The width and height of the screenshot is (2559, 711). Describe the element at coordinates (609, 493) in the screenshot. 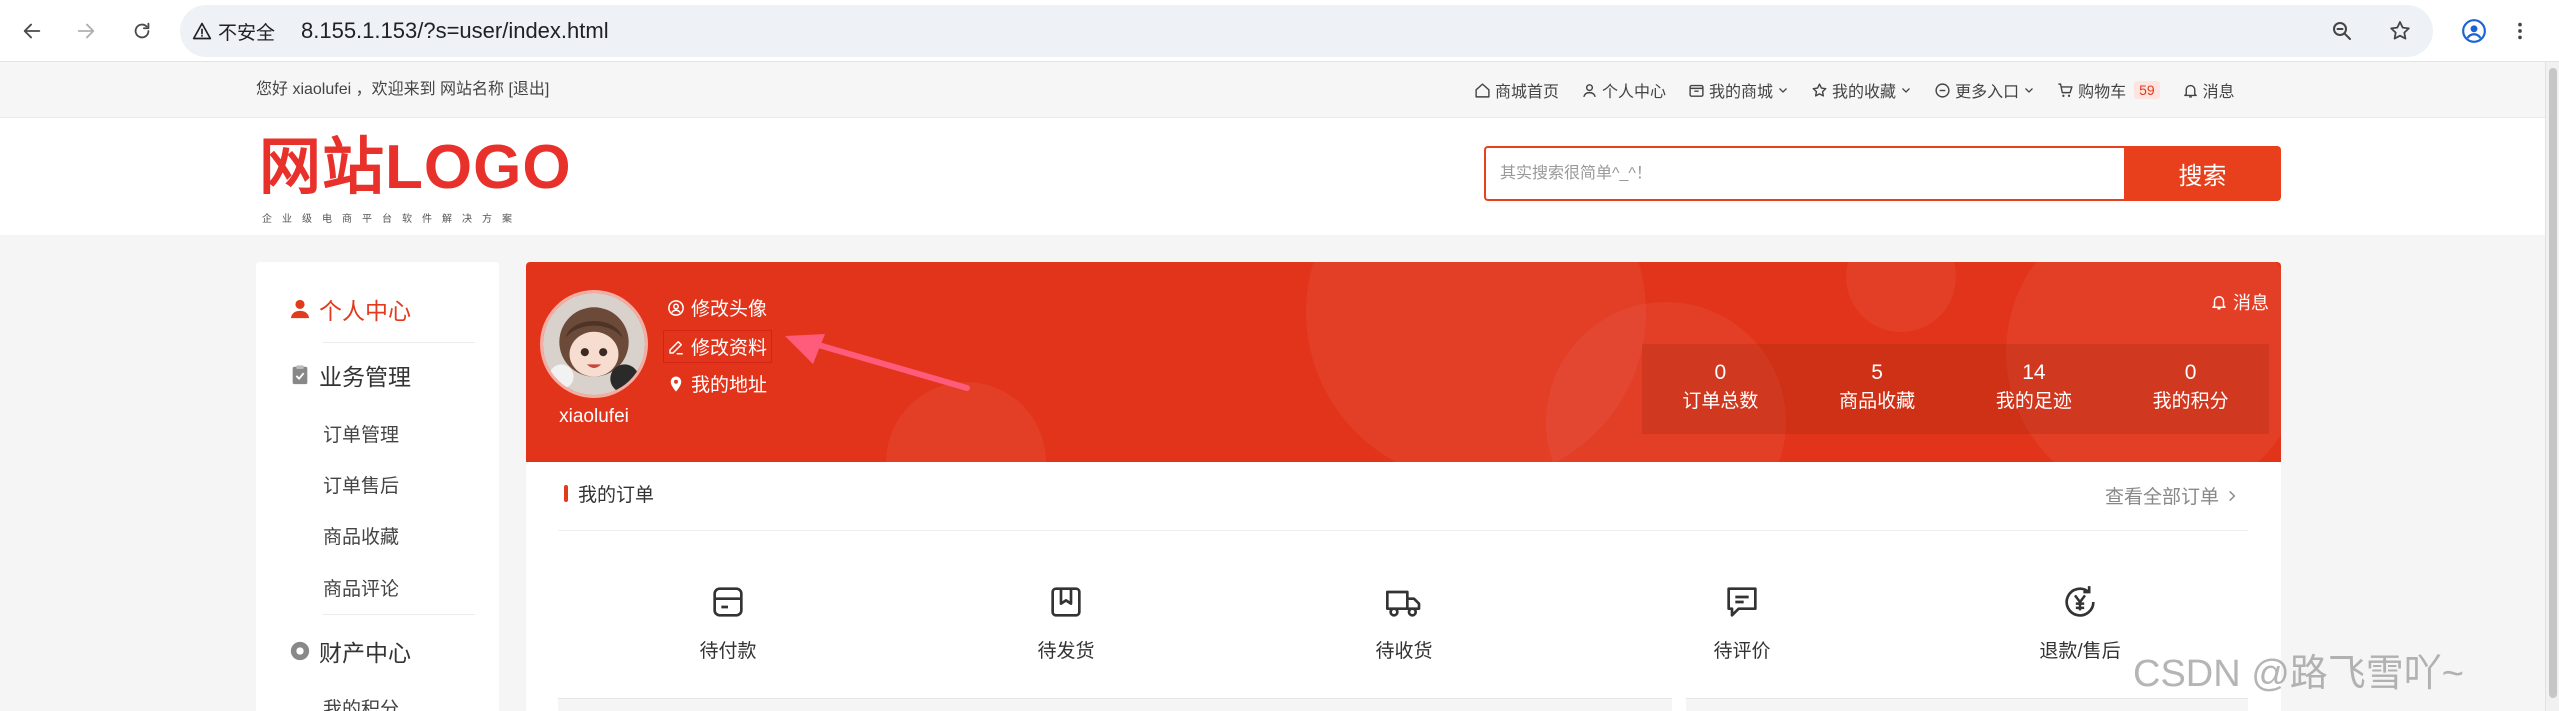

I see `orders-title: 我的订单` at that location.